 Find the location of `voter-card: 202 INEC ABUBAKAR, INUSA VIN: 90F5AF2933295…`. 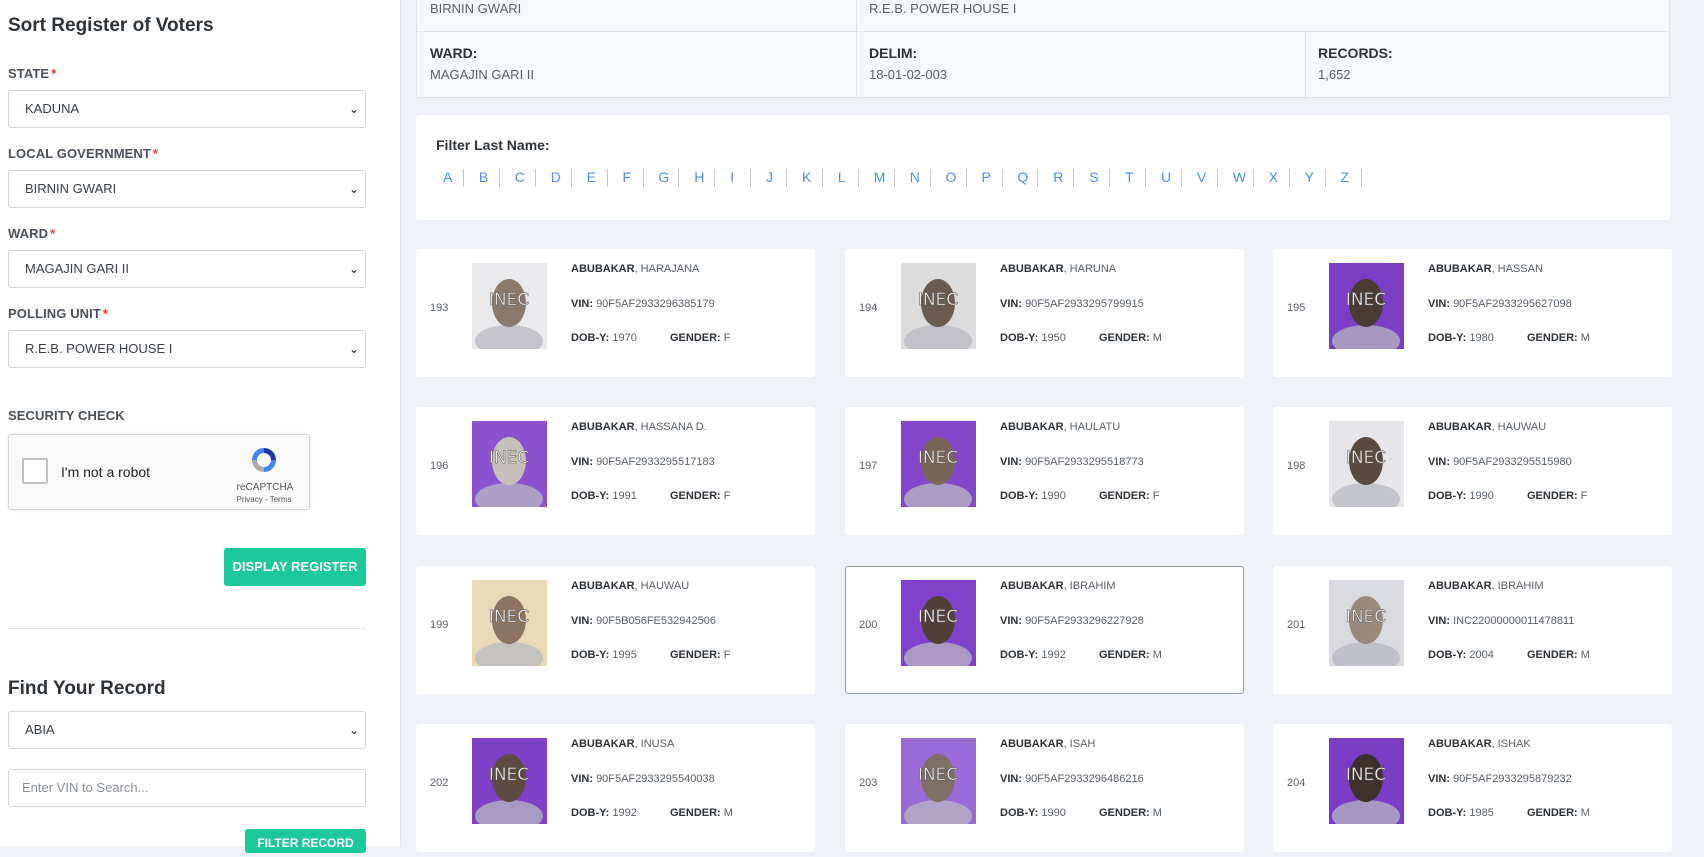

voter-card: 202 INEC ABUBAKAR, INUSA VIN: 90F5AF2933295… is located at coordinates (615, 788).